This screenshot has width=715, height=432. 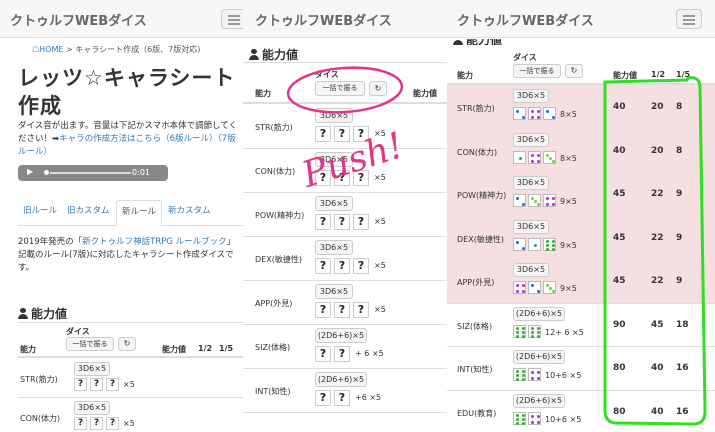 What do you see at coordinates (369, 353) in the screenshot?
I see `dice-multiplier: + 6 ×5` at bounding box center [369, 353].